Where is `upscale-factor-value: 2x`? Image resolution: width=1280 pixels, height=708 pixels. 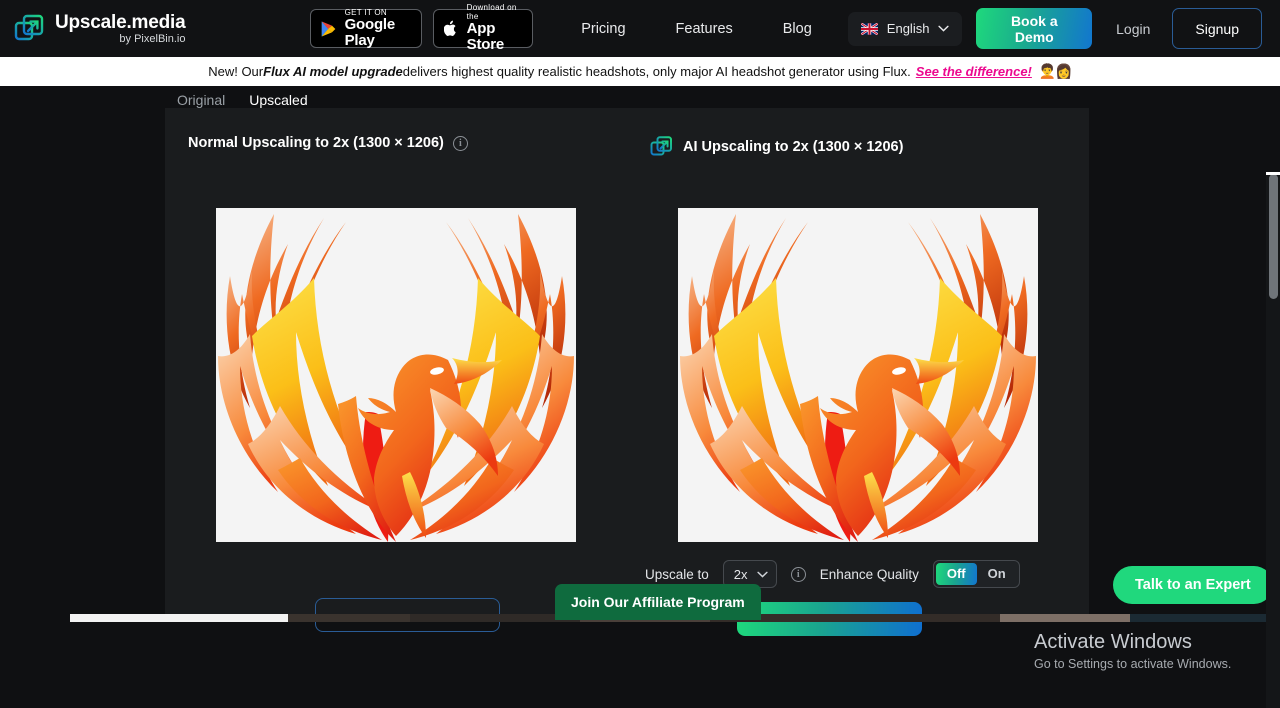 upscale-factor-value: 2x is located at coordinates (741, 574).